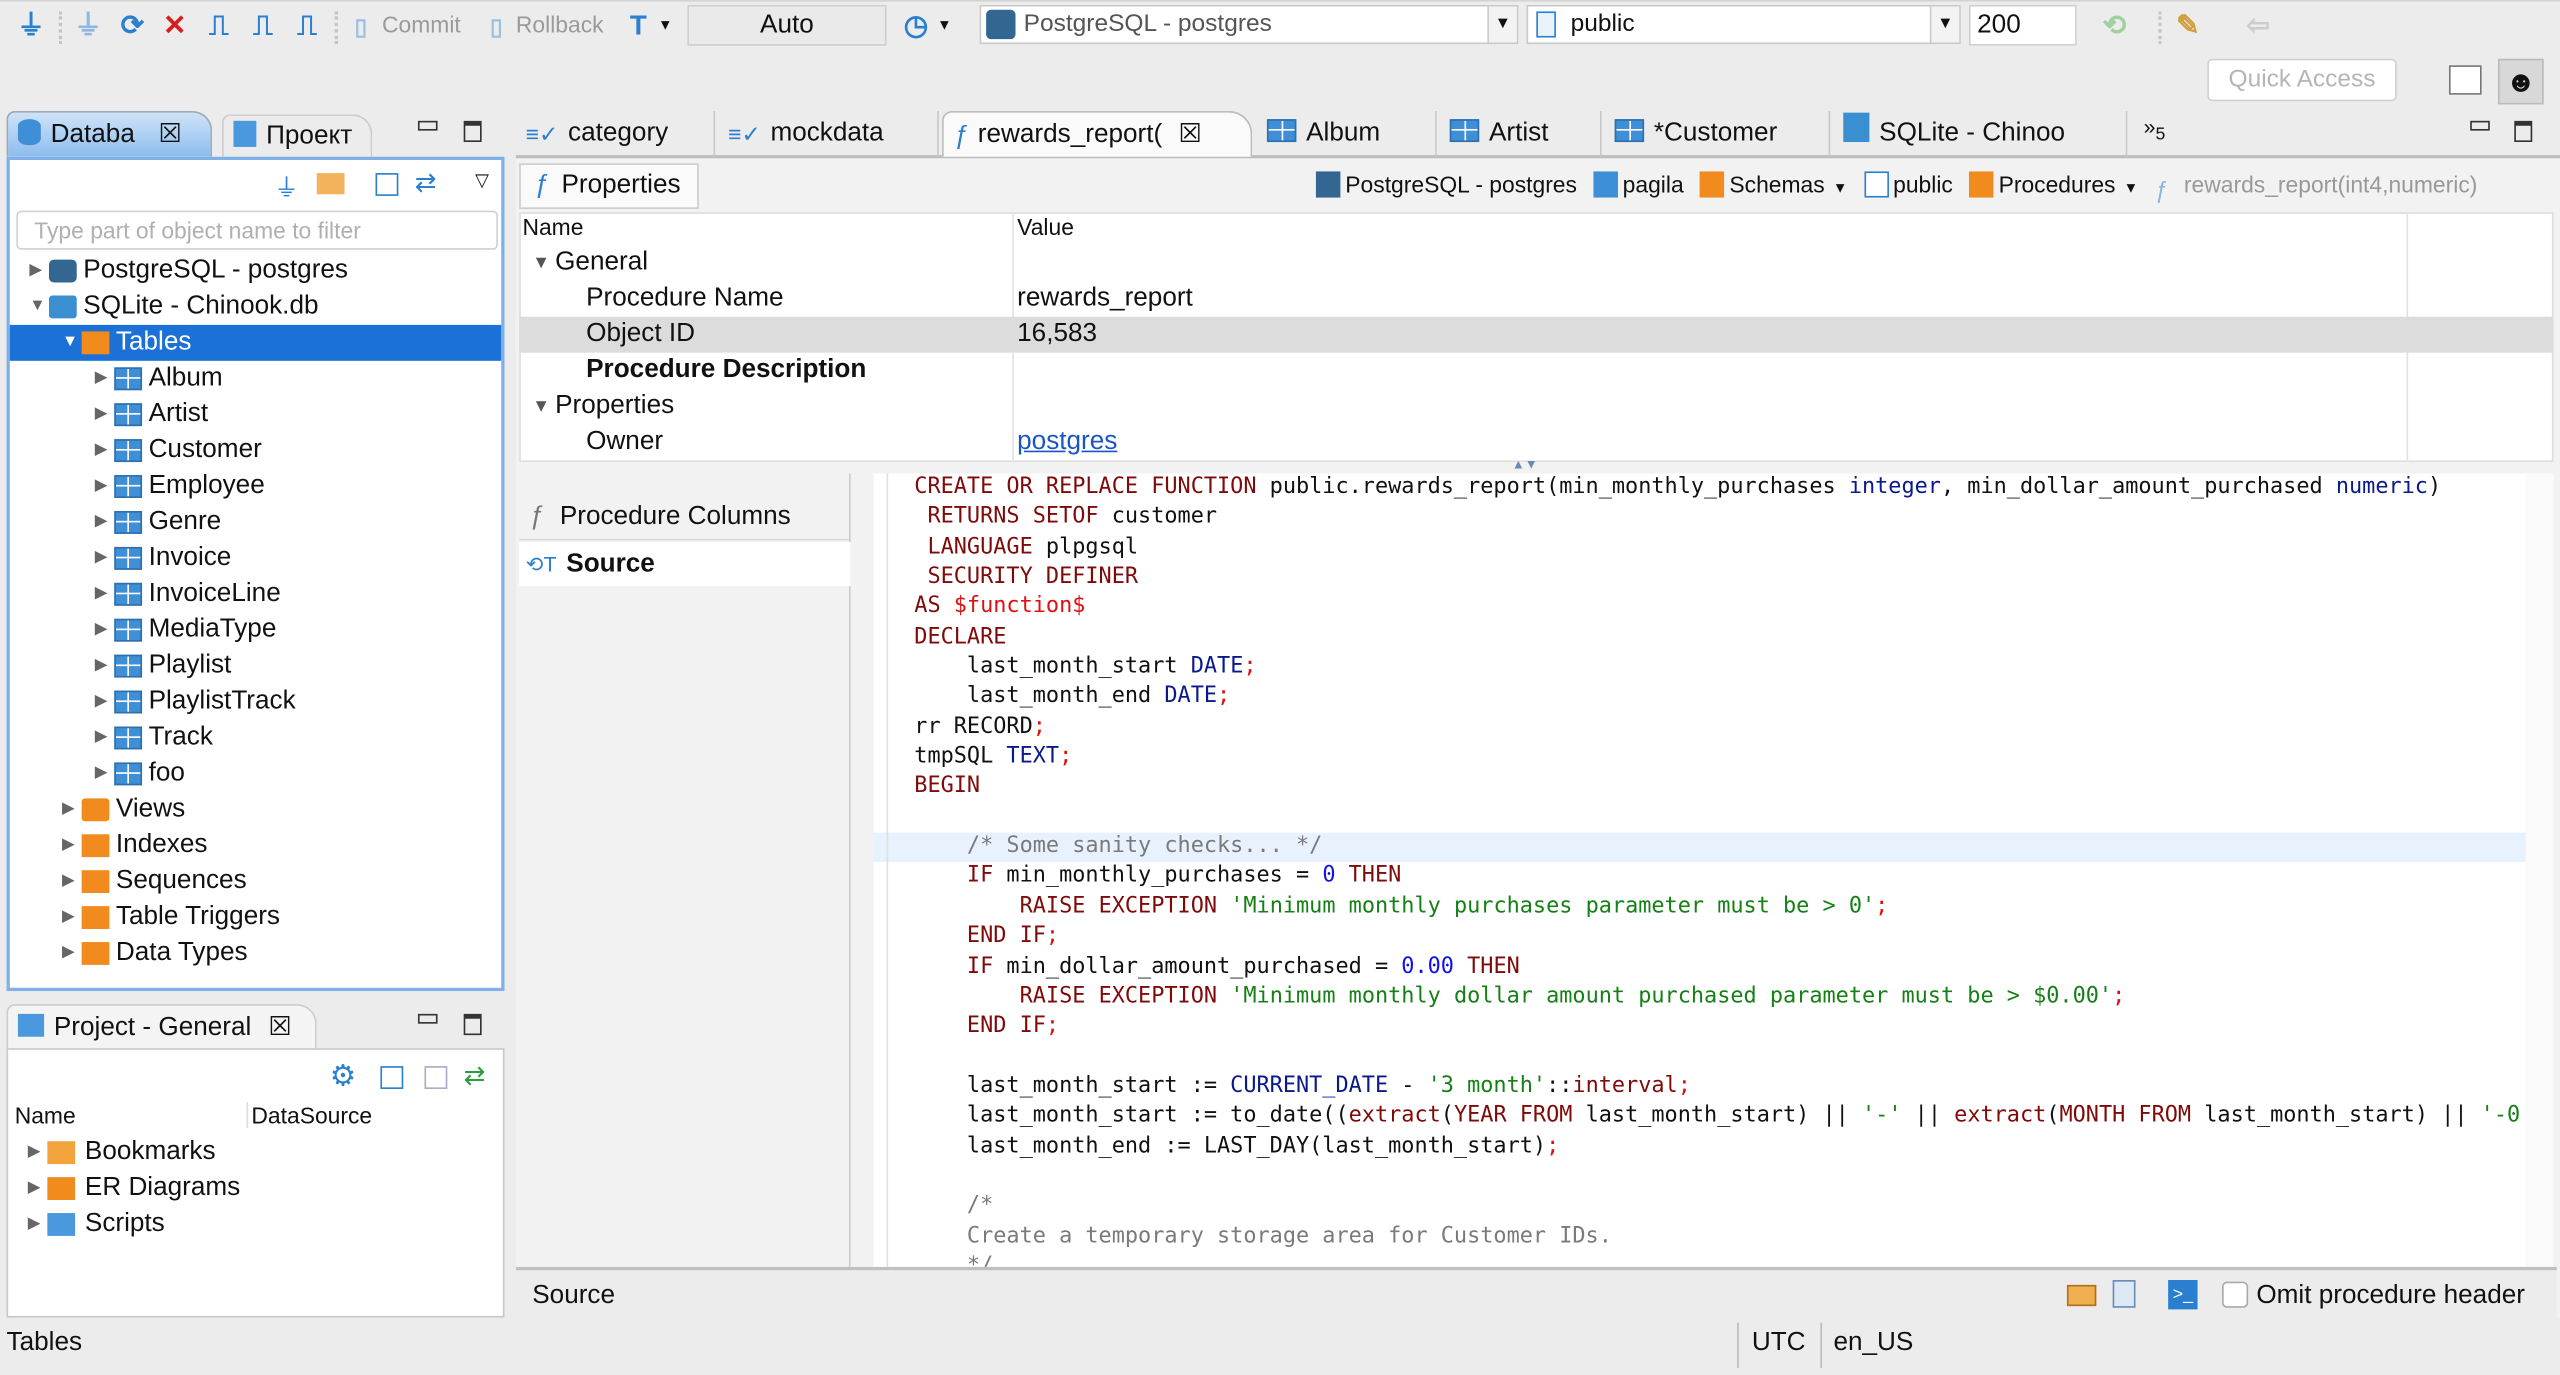  What do you see at coordinates (1536, 407) in the screenshot?
I see `property-row-properties: ▼ Properties` at bounding box center [1536, 407].